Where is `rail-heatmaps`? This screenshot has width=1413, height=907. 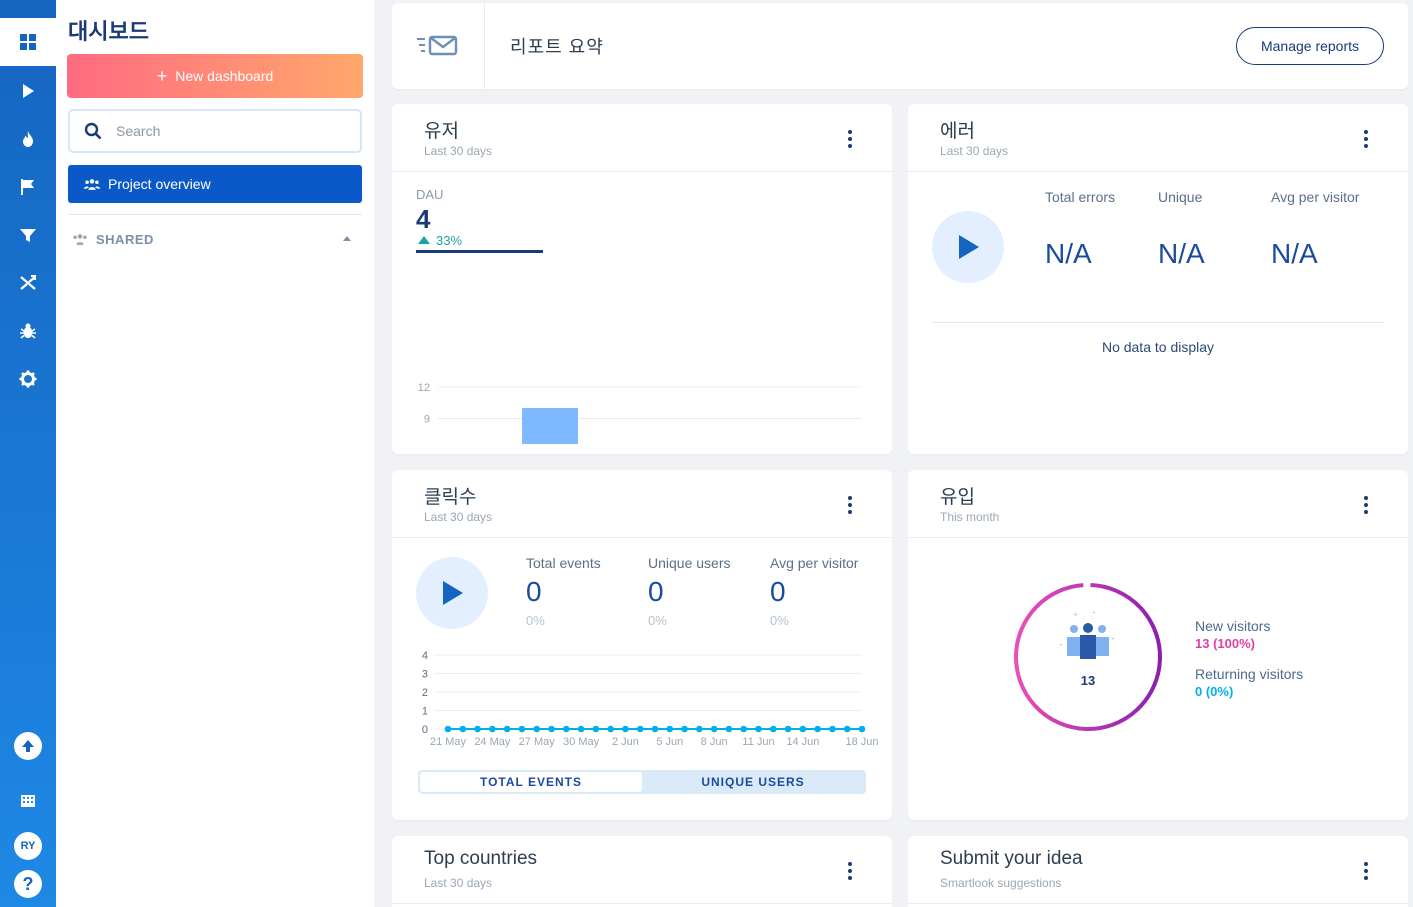 rail-heatmaps is located at coordinates (28, 139).